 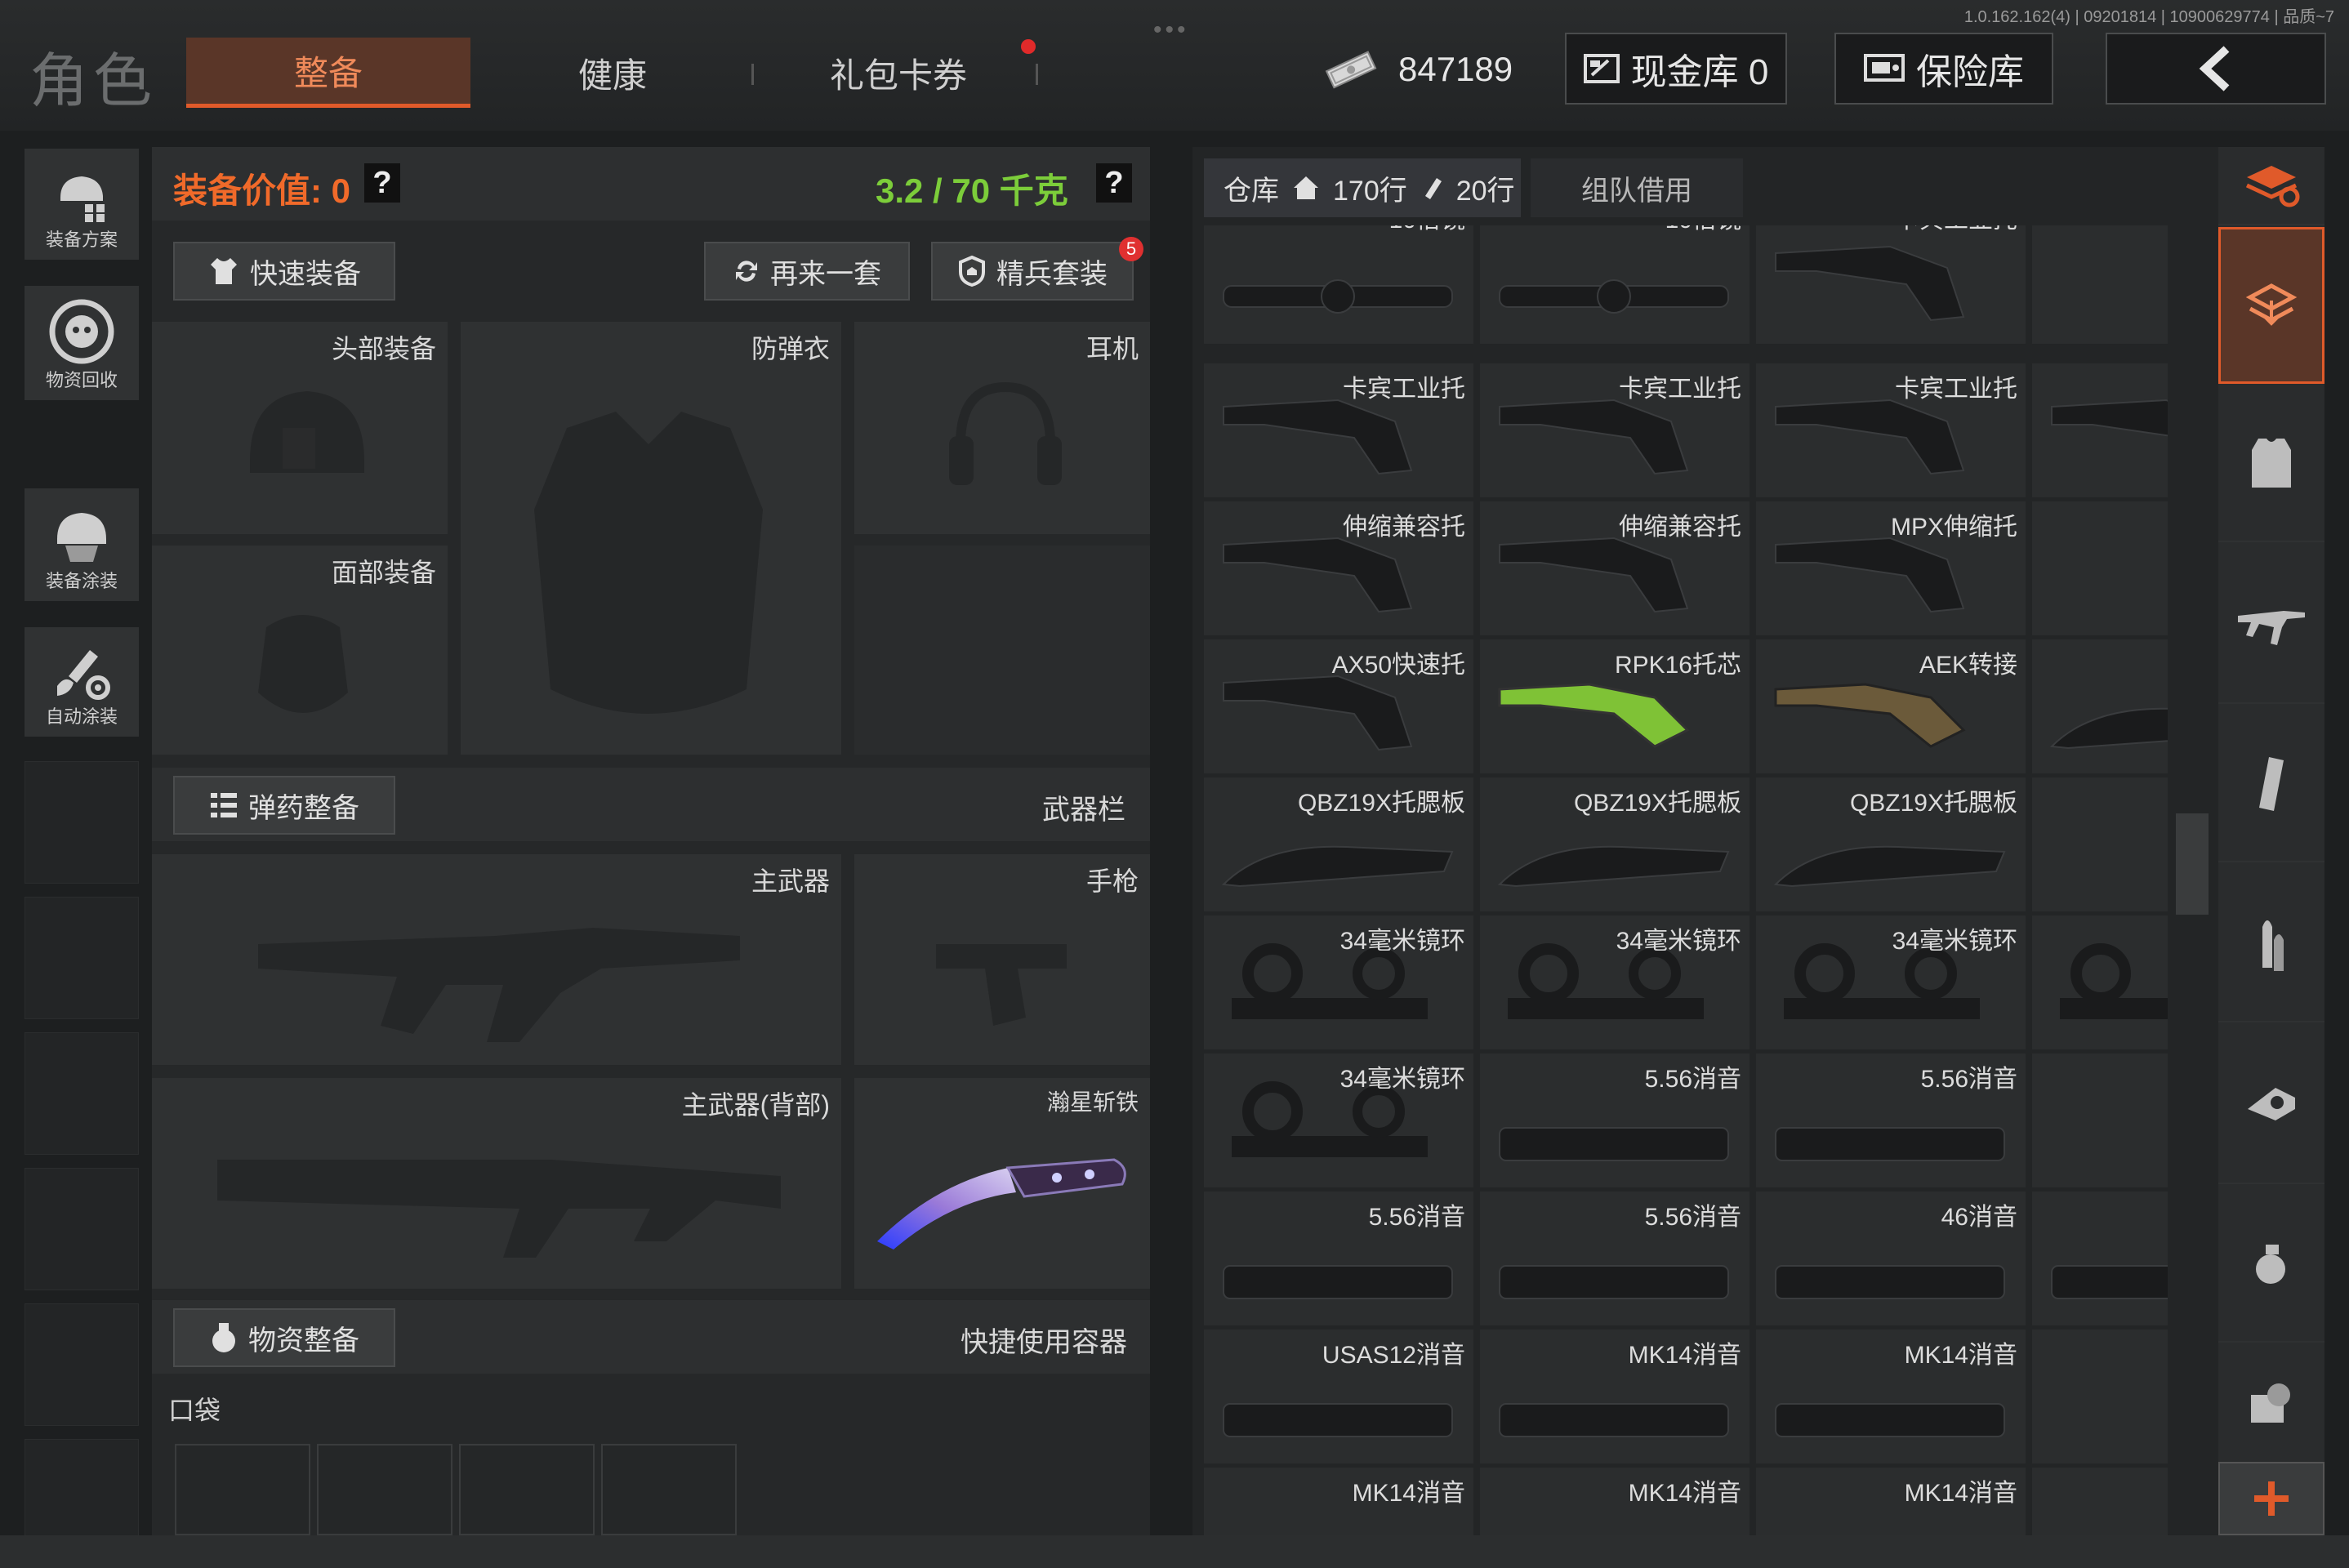 I want to click on primary-back-slot: 主武器(背部), so click(x=496, y=1183).